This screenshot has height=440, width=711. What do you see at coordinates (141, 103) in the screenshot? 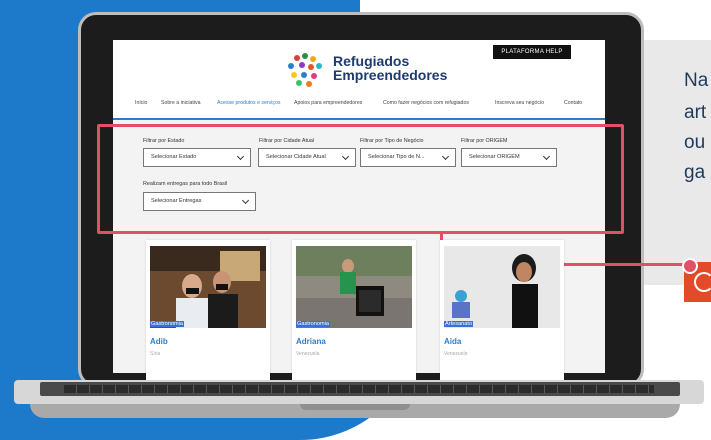
I see `nav-item-inicio: Início` at bounding box center [141, 103].